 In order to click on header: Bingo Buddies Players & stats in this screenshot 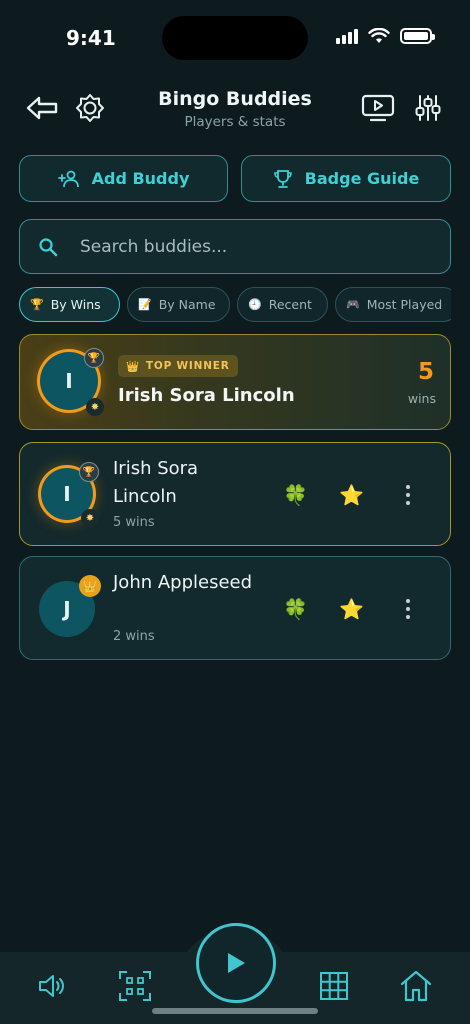, I will do `click(235, 109)`.